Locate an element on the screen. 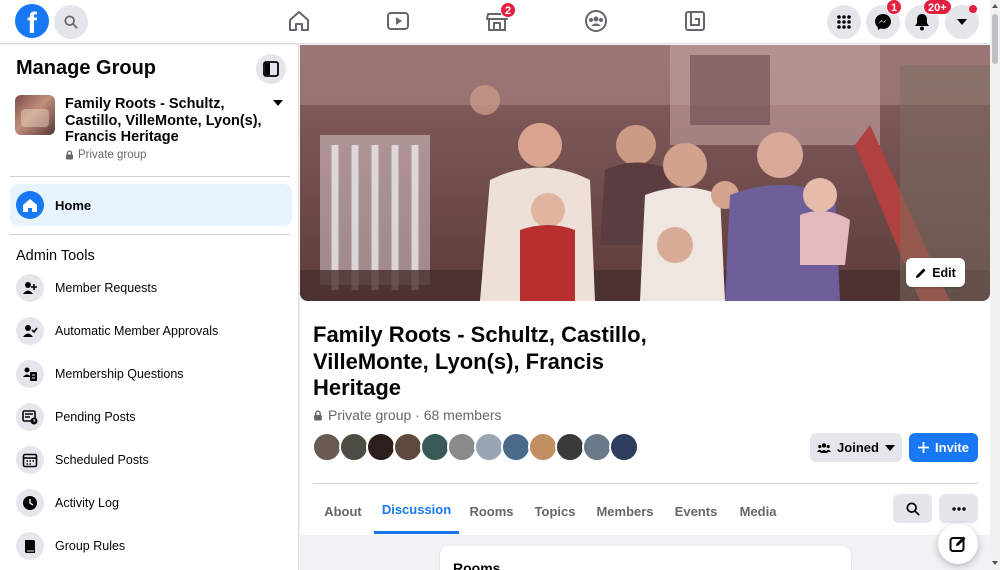  page-scrollbar is located at coordinates (995, 285).